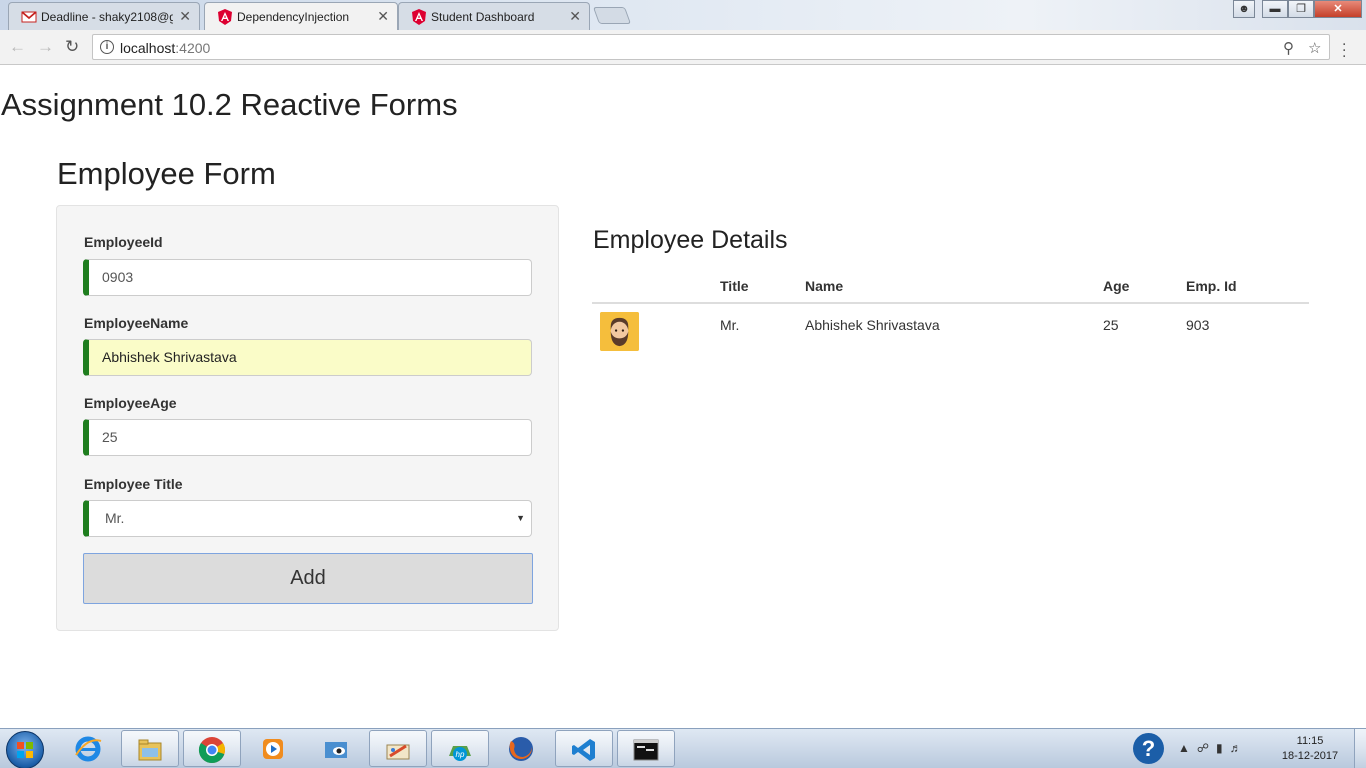 The height and width of the screenshot is (768, 1366). What do you see at coordinates (307, 518) in the screenshot?
I see `employee-title-select: Mr. ▼` at bounding box center [307, 518].